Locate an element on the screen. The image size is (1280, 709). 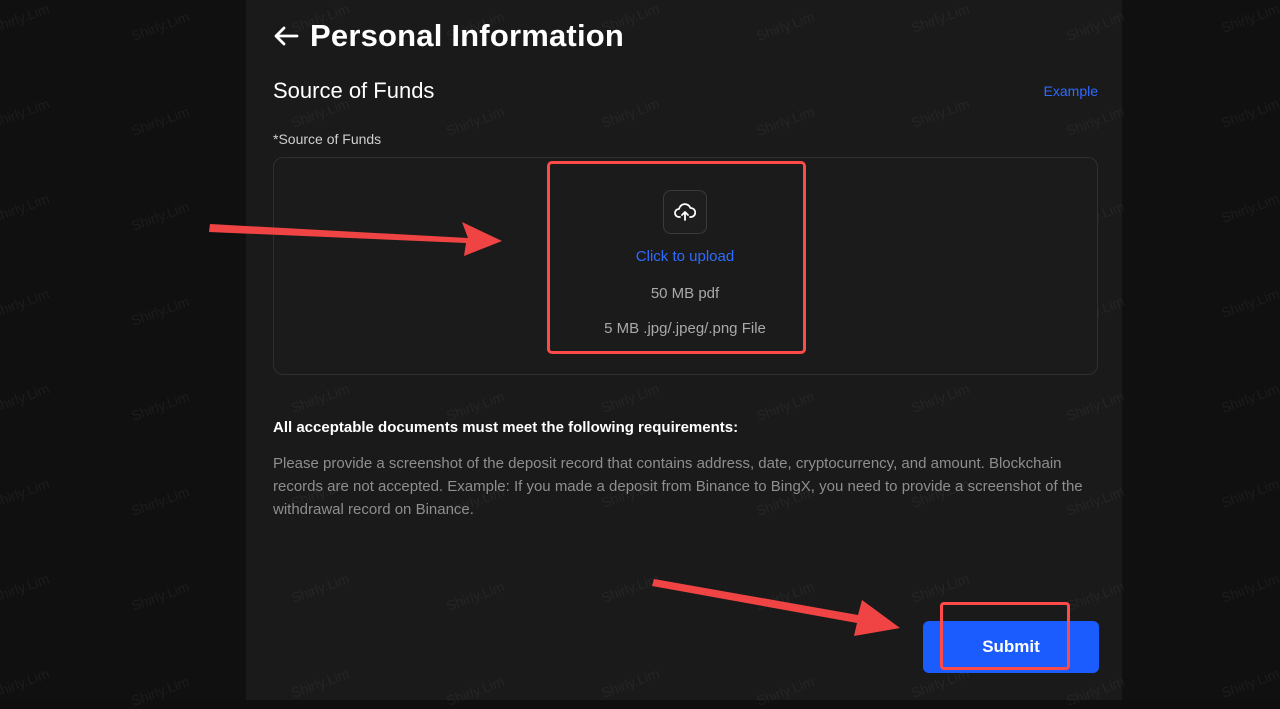
annotation-arrow-submit is located at coordinates (776, 607).